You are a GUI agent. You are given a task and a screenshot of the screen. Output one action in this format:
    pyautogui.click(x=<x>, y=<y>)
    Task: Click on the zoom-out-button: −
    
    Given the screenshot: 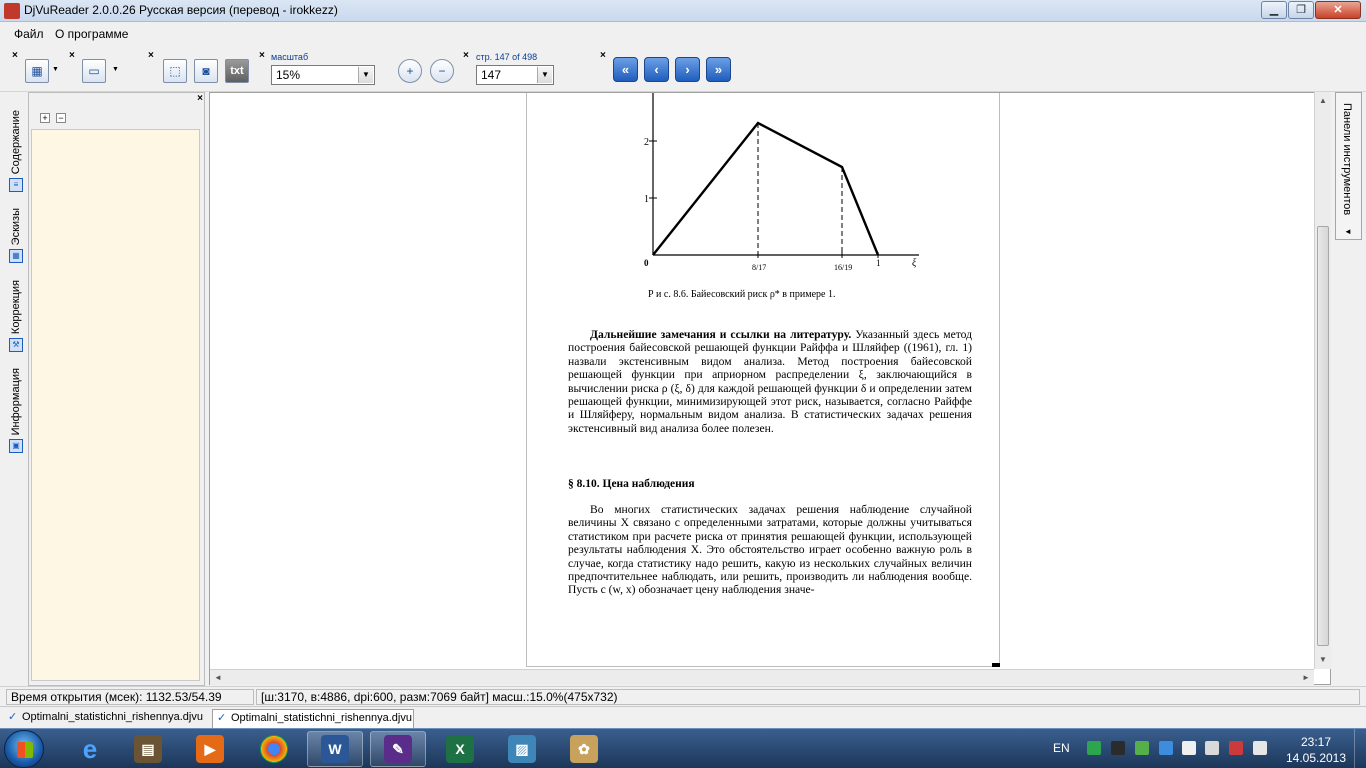 What is the action you would take?
    pyautogui.click(x=442, y=71)
    